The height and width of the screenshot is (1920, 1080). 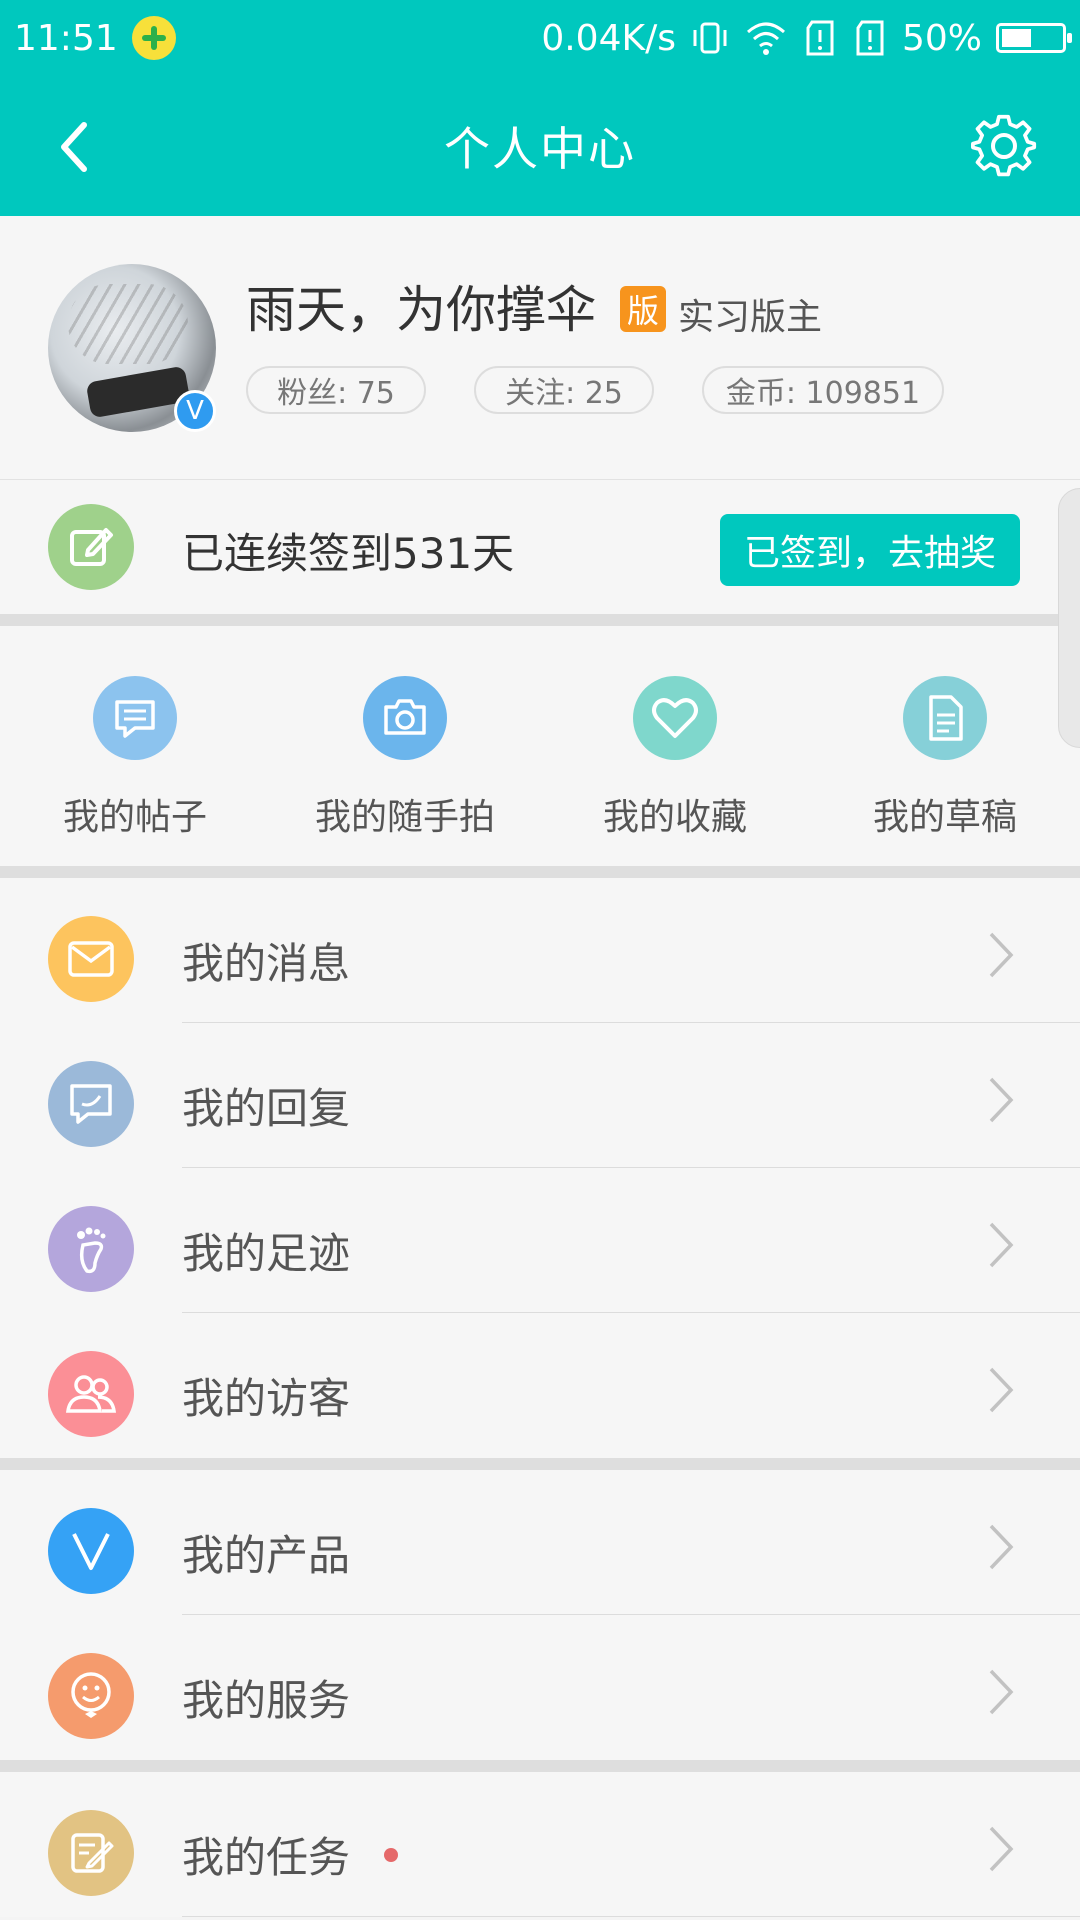 I want to click on menu-item-tasks: 我的任务, so click(x=540, y=1844).